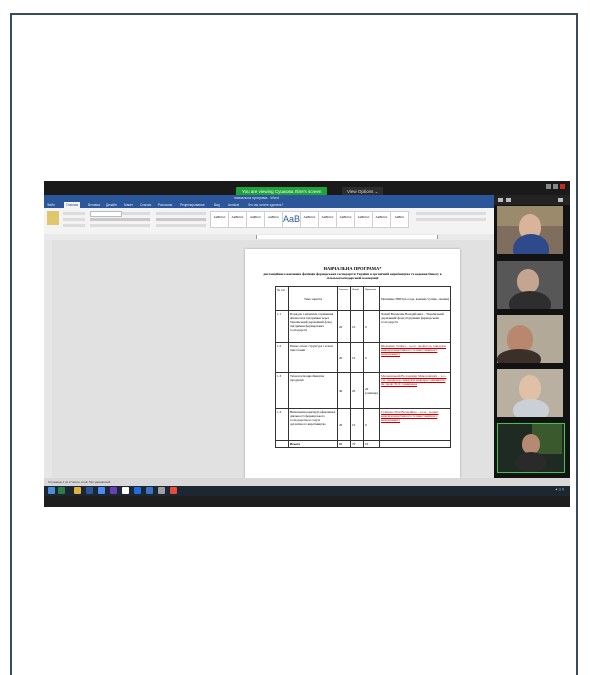 This screenshot has width=590, height=675. What do you see at coordinates (273, 219) in the screenshot?
I see `style-heading2: AaBbCc` at bounding box center [273, 219].